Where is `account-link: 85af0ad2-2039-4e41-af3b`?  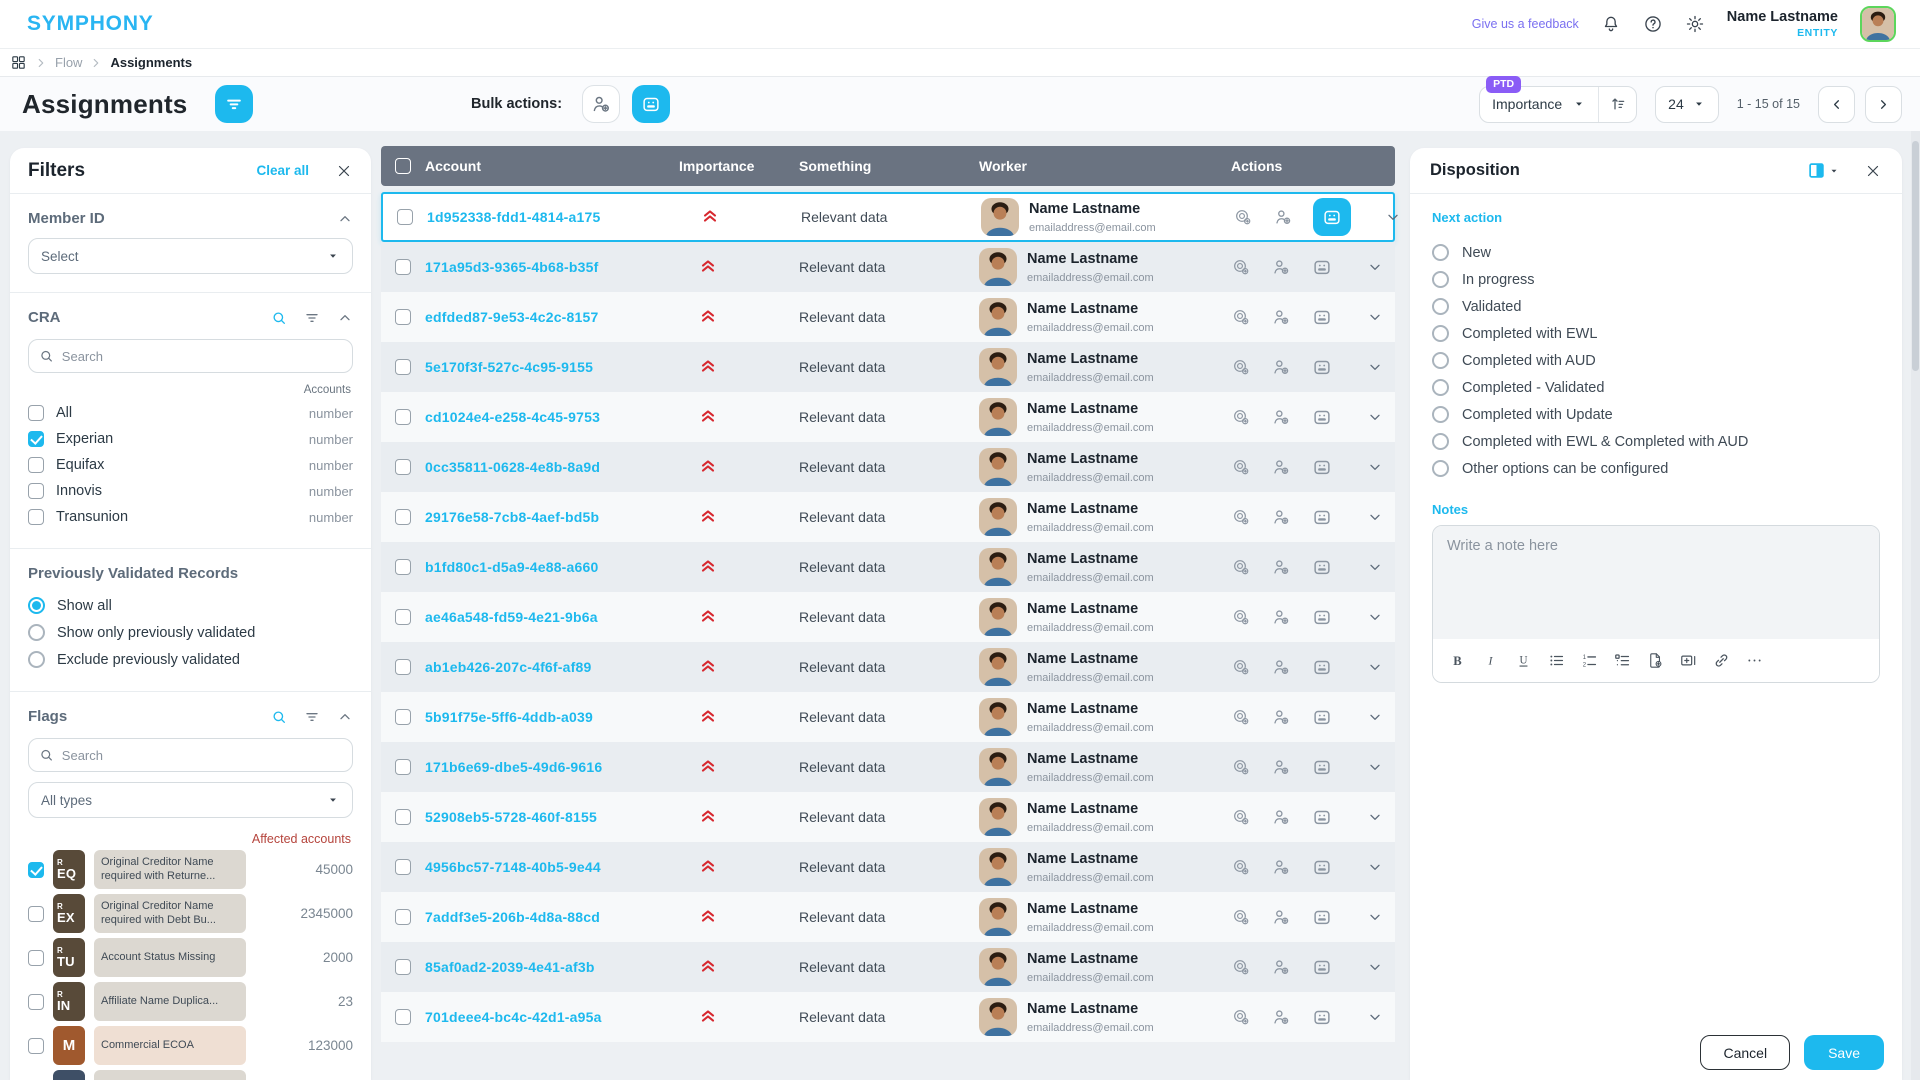
account-link: 85af0ad2-2039-4e41-af3b is located at coordinates (510, 967).